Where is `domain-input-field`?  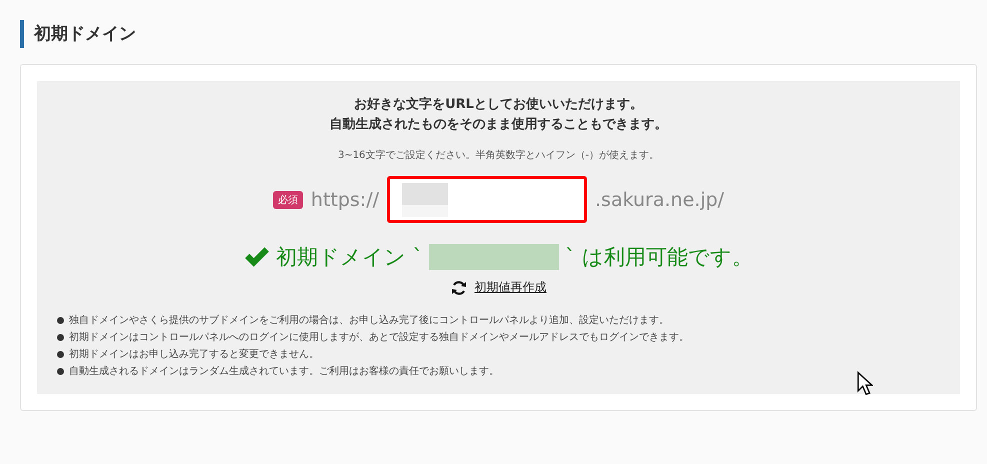 domain-input-field is located at coordinates (487, 199).